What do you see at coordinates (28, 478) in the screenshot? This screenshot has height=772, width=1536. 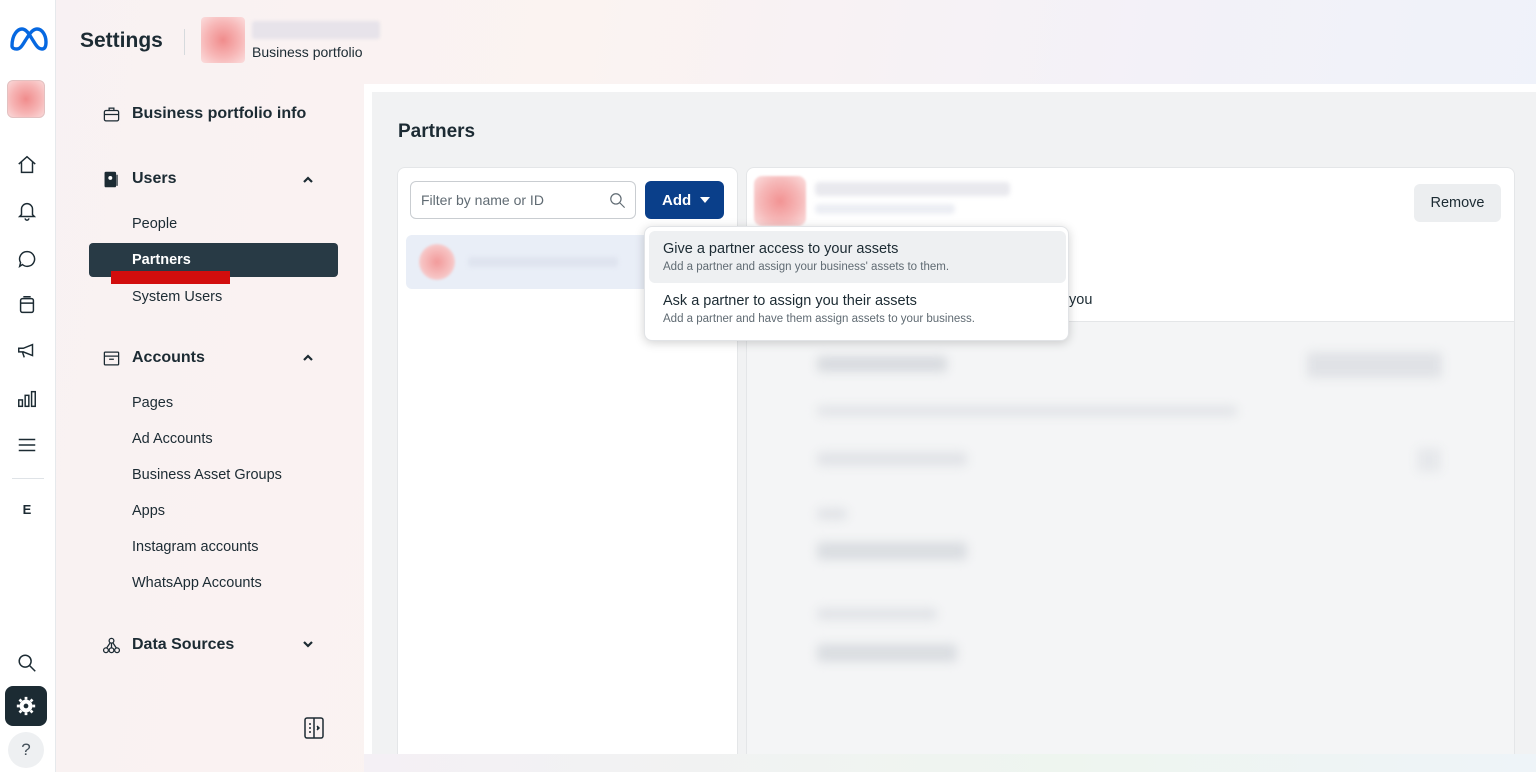 I see `rail-divider` at bounding box center [28, 478].